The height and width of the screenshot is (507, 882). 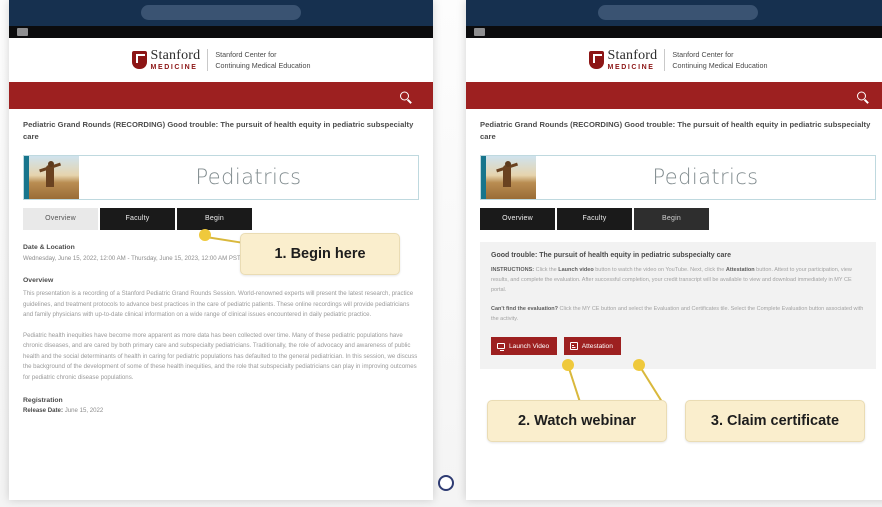 I want to click on device-notch-pill-right, so click(x=678, y=12).